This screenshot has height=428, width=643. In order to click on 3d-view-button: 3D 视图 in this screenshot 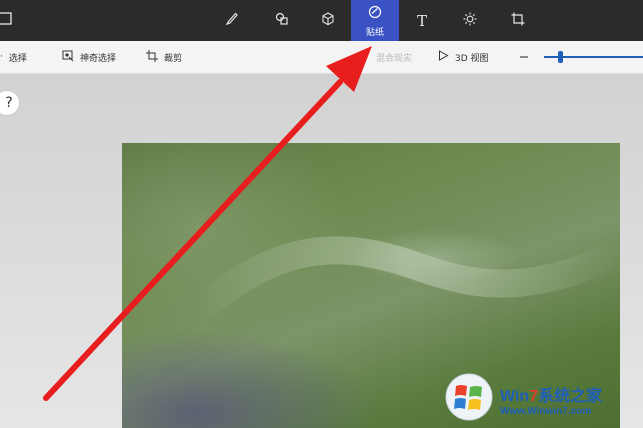, I will do `click(463, 57)`.